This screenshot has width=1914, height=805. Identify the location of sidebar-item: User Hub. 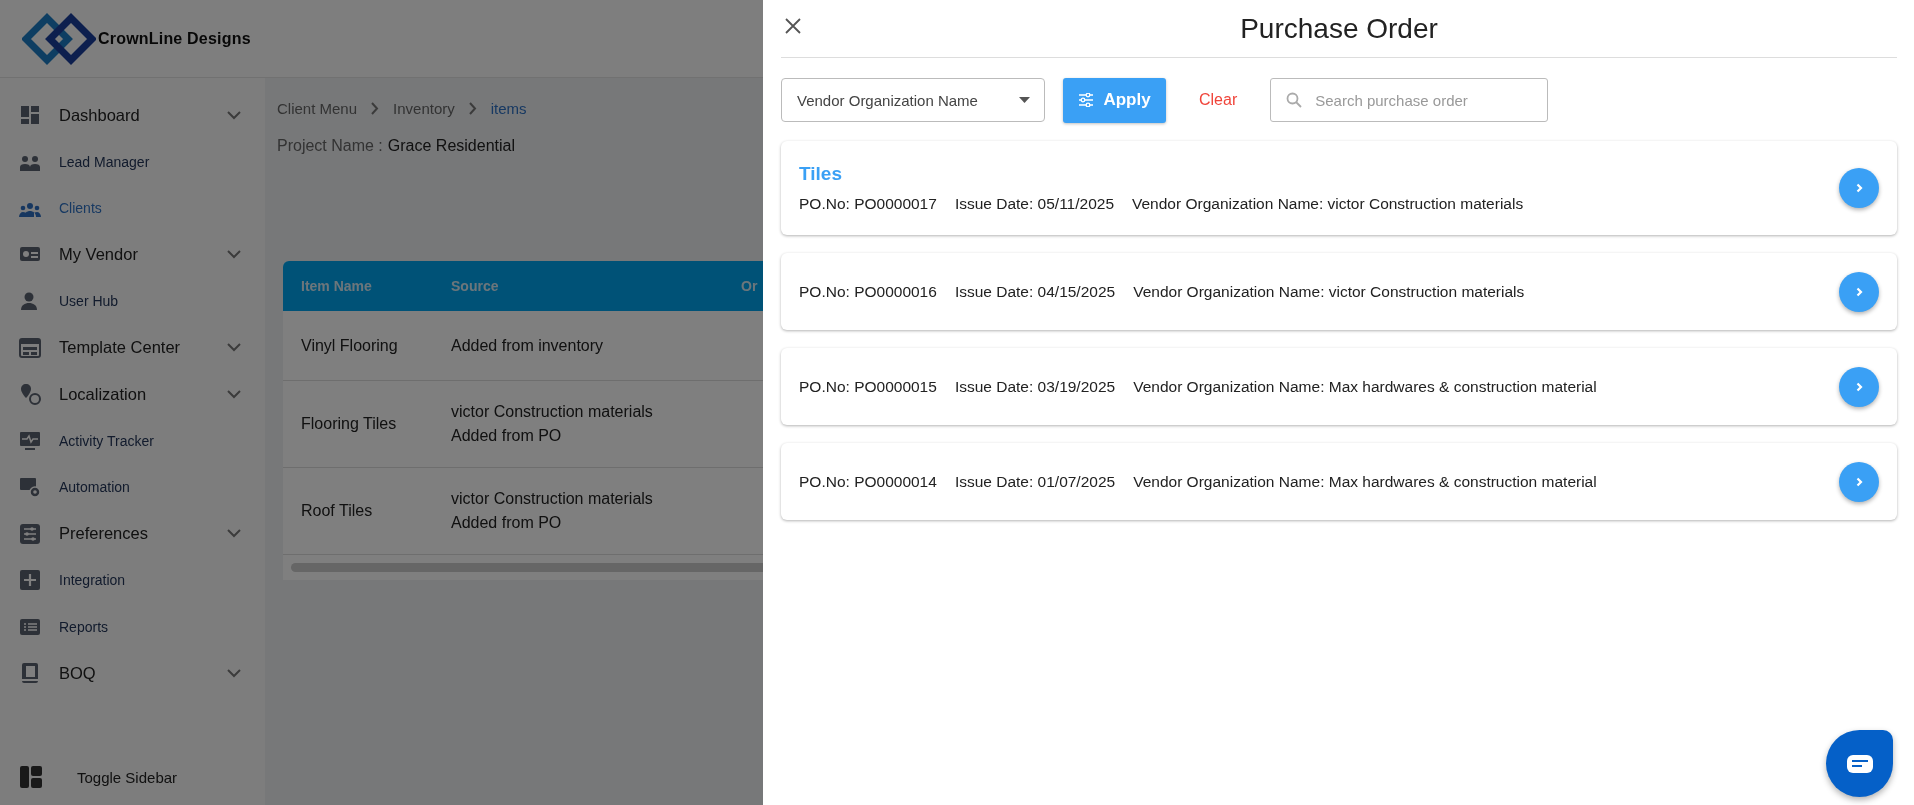
(150, 301).